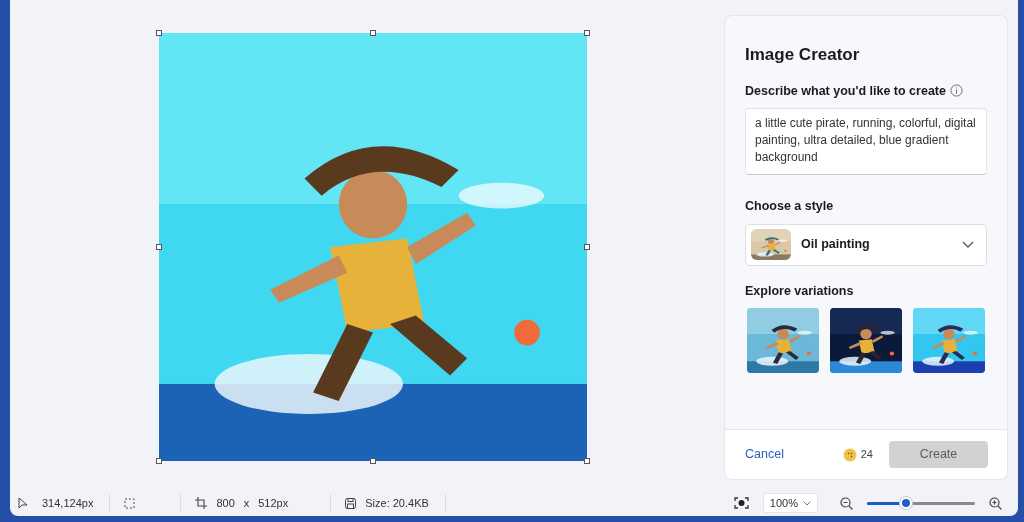  What do you see at coordinates (790, 503) in the screenshot?
I see `zoom-dropdown: 100%` at bounding box center [790, 503].